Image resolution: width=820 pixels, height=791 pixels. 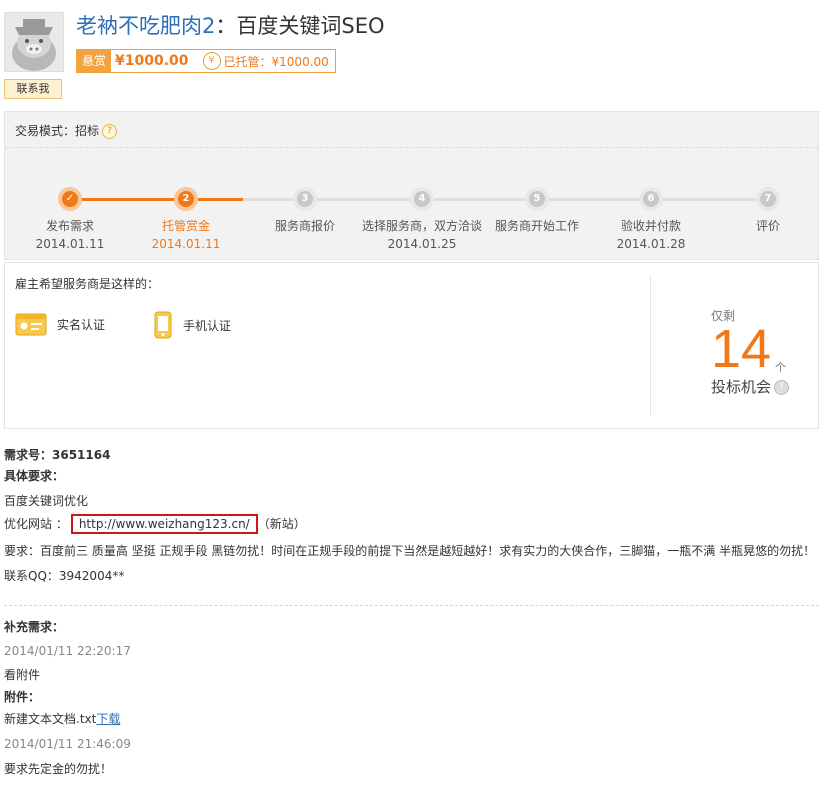 What do you see at coordinates (34, 476) in the screenshot?
I see `specific-heading: 具体要求：` at bounding box center [34, 476].